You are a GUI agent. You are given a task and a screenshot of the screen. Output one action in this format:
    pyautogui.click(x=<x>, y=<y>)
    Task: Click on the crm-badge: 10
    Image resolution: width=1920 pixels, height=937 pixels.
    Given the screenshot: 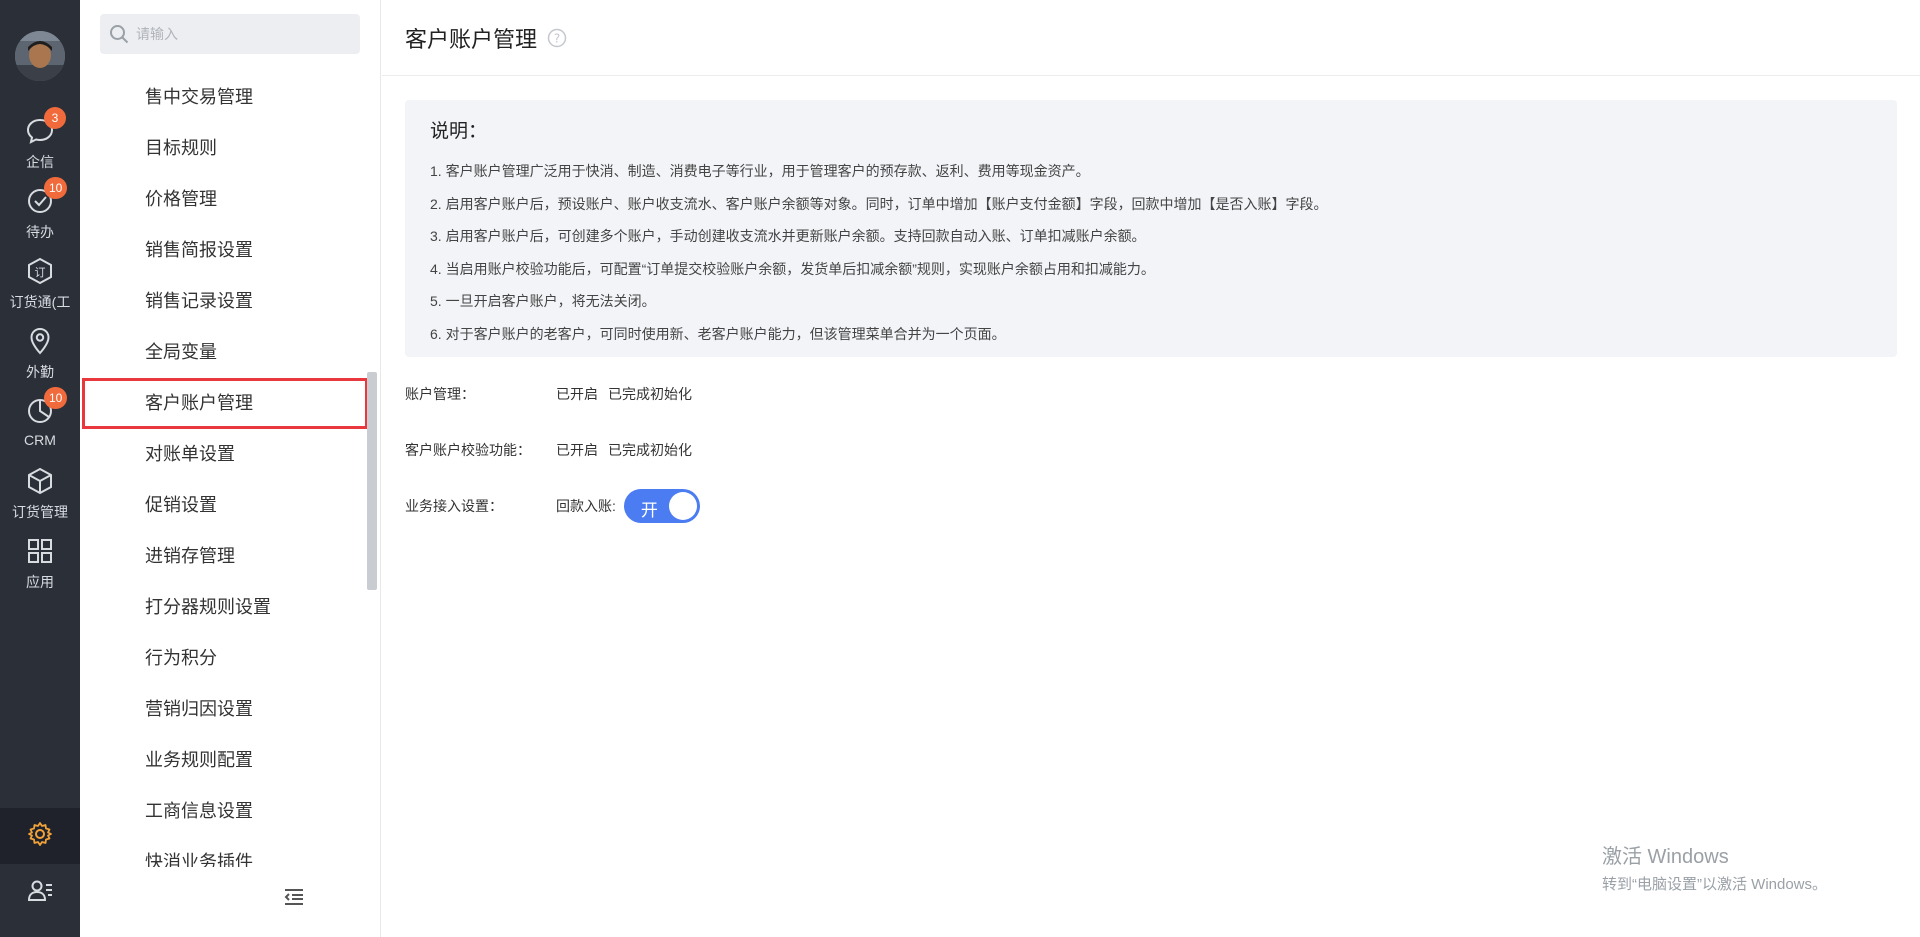 What is the action you would take?
    pyautogui.click(x=56, y=398)
    